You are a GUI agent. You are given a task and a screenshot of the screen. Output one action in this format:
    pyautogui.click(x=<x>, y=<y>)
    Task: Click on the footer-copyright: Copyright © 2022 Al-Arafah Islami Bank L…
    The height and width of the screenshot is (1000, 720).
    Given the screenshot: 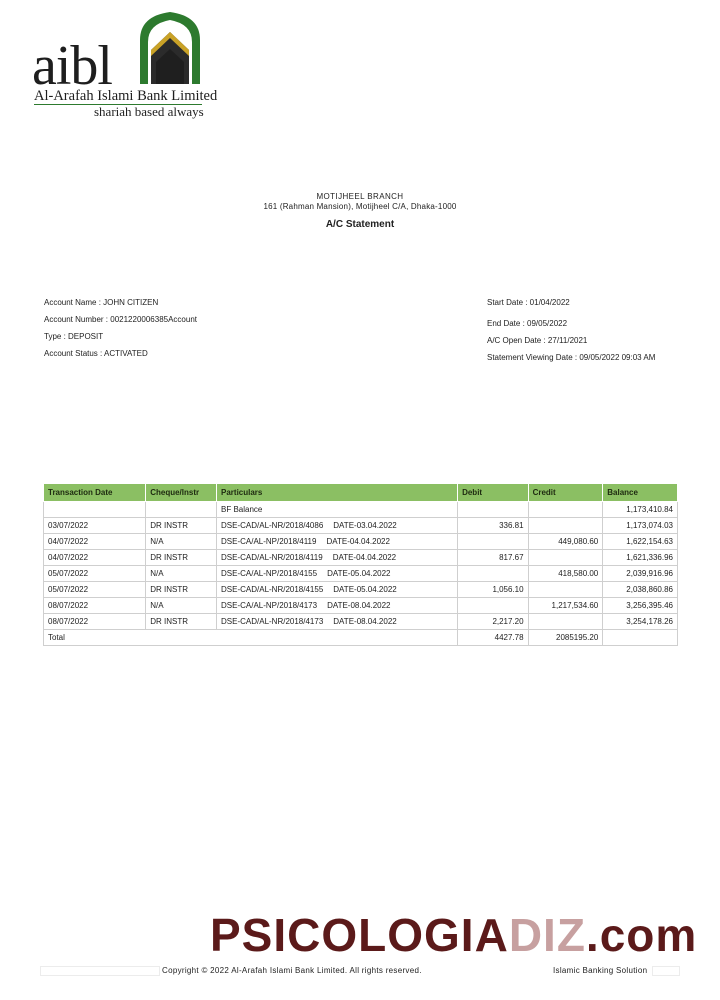 What is the action you would take?
    pyautogui.click(x=292, y=970)
    